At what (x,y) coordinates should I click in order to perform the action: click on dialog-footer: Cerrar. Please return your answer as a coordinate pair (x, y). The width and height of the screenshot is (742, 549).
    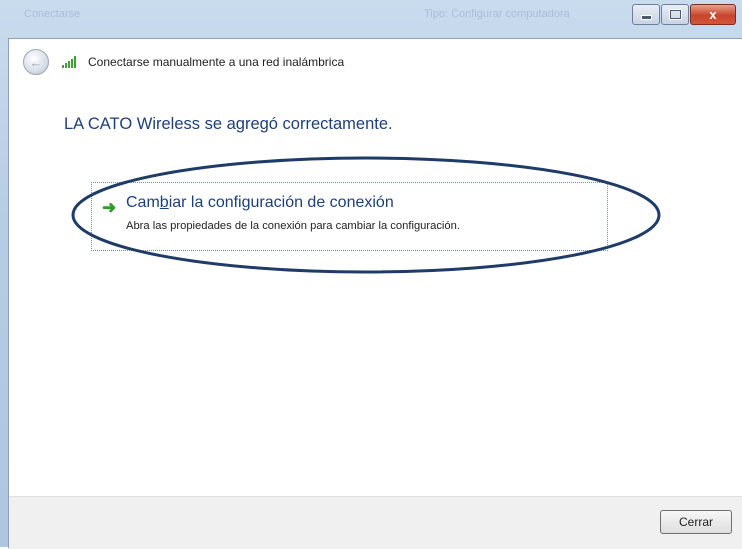
    Looking at the image, I should click on (375, 522).